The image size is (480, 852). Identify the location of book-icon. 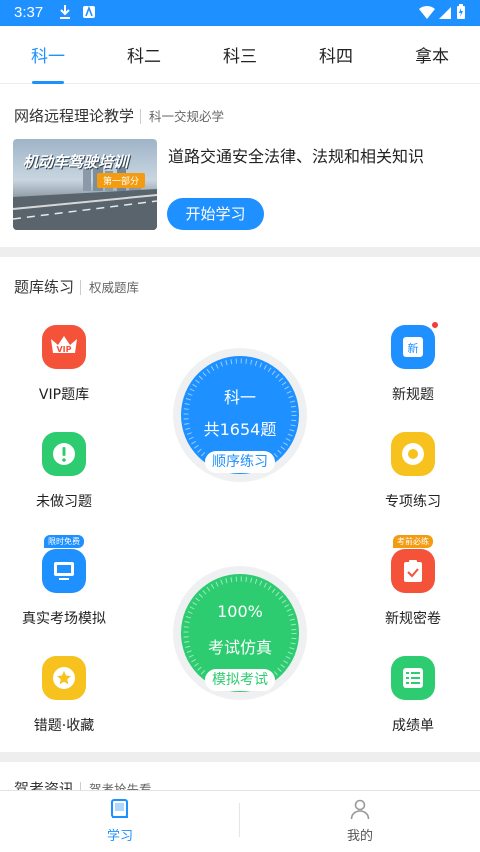
(119, 808).